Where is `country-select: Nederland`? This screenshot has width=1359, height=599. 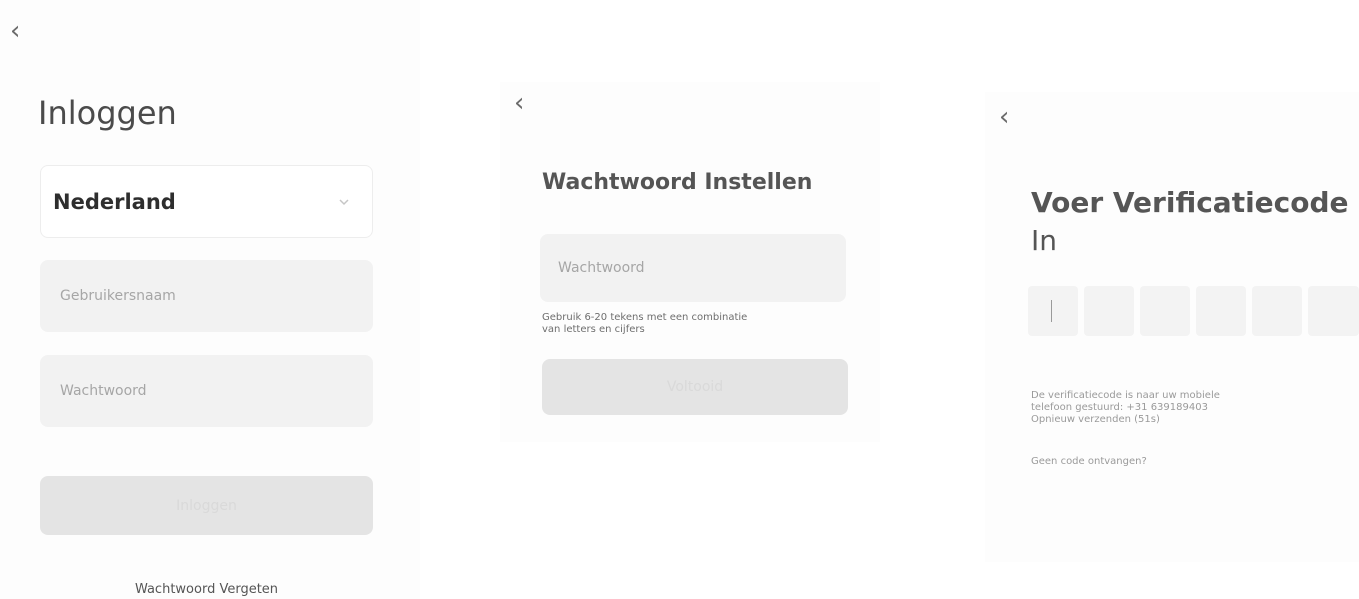
country-select: Nederland is located at coordinates (206, 201).